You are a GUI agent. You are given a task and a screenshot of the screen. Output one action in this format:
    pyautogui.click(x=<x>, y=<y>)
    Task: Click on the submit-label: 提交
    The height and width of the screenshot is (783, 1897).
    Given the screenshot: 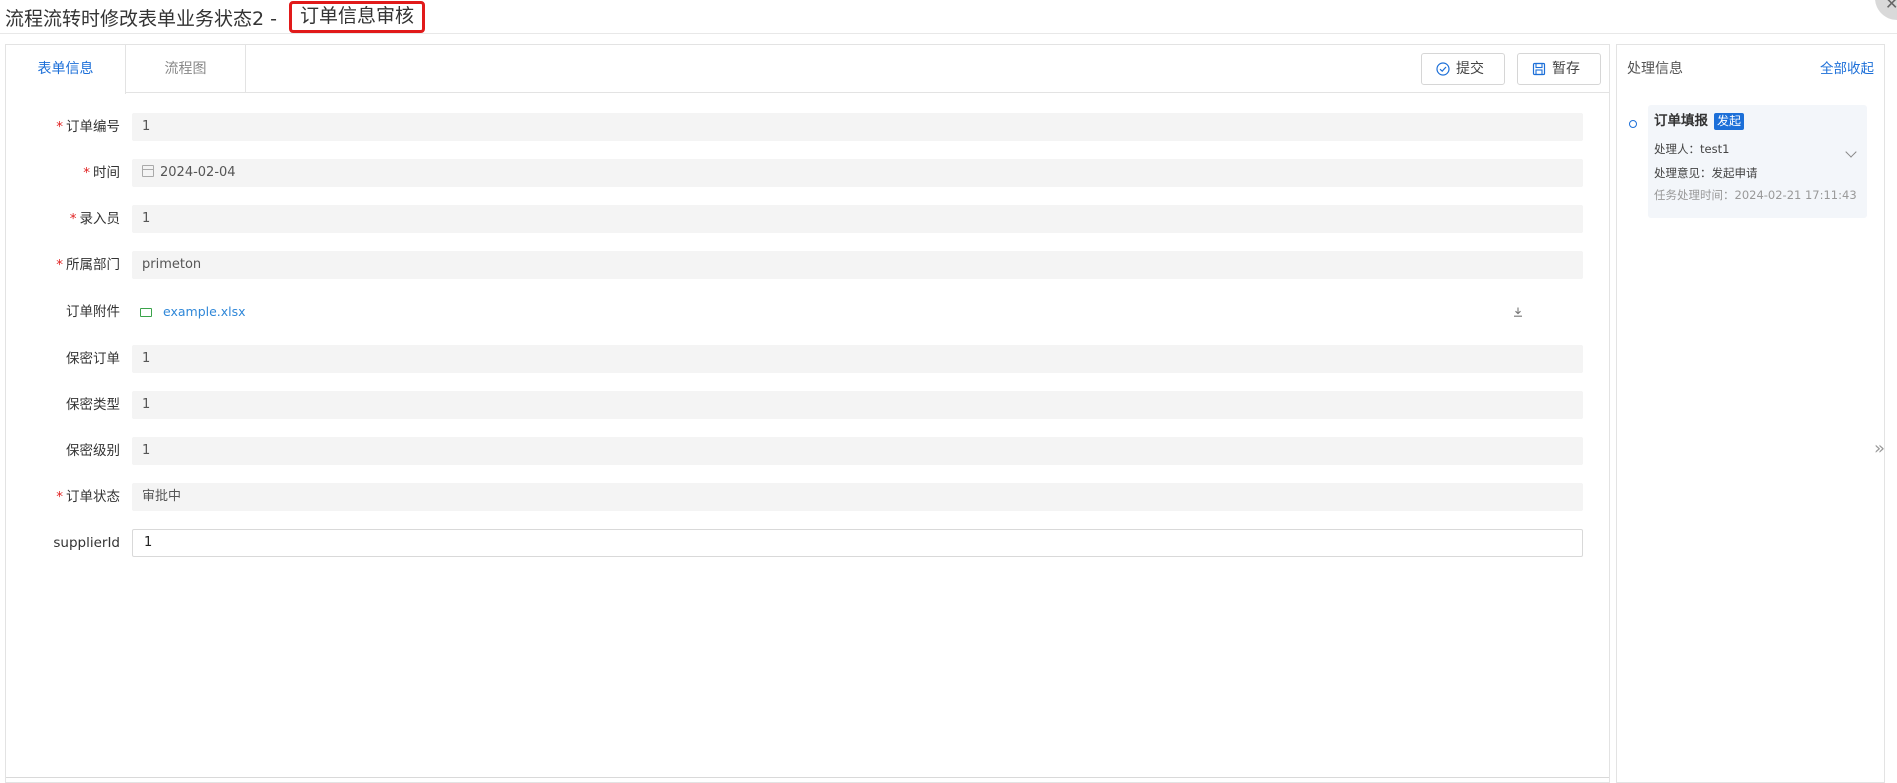 What is the action you would take?
    pyautogui.click(x=1470, y=69)
    